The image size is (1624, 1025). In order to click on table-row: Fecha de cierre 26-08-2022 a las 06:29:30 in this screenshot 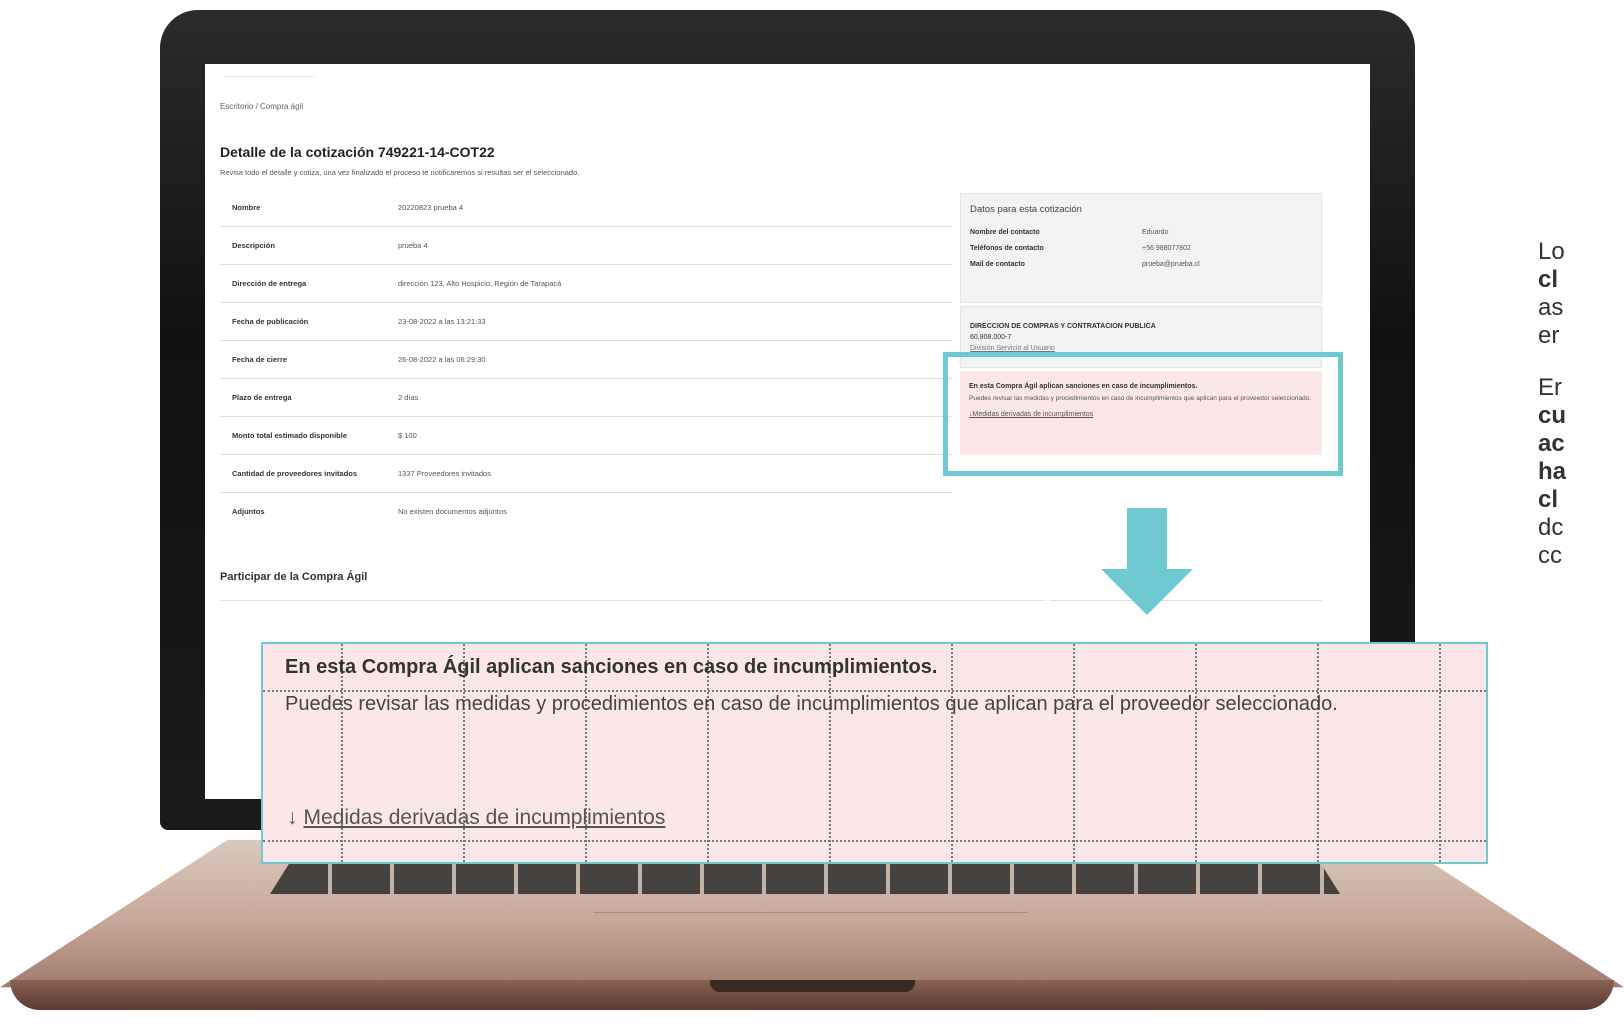, I will do `click(586, 360)`.